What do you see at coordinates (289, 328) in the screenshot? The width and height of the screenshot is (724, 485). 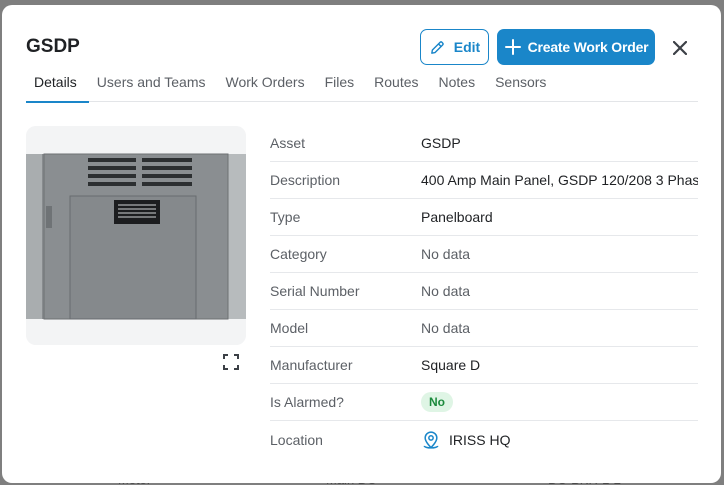 I see `detail-label: Model` at bounding box center [289, 328].